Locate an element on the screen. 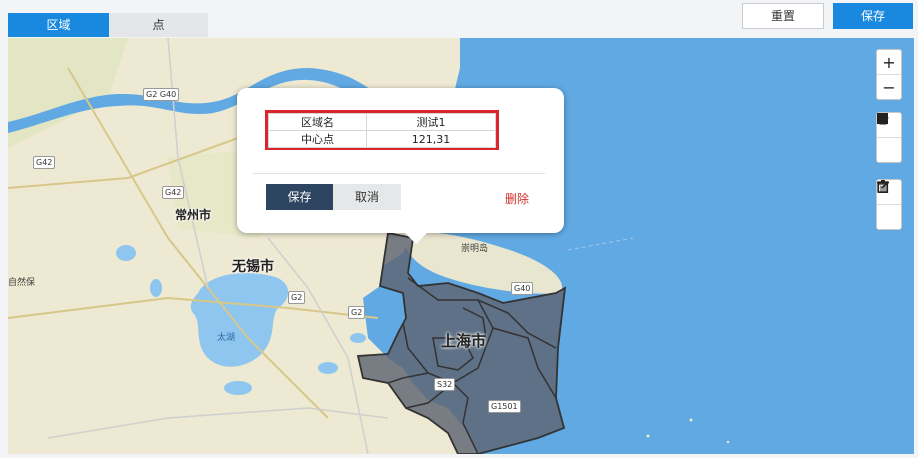  table-row: 中心点 121,31 is located at coordinates (382, 139).